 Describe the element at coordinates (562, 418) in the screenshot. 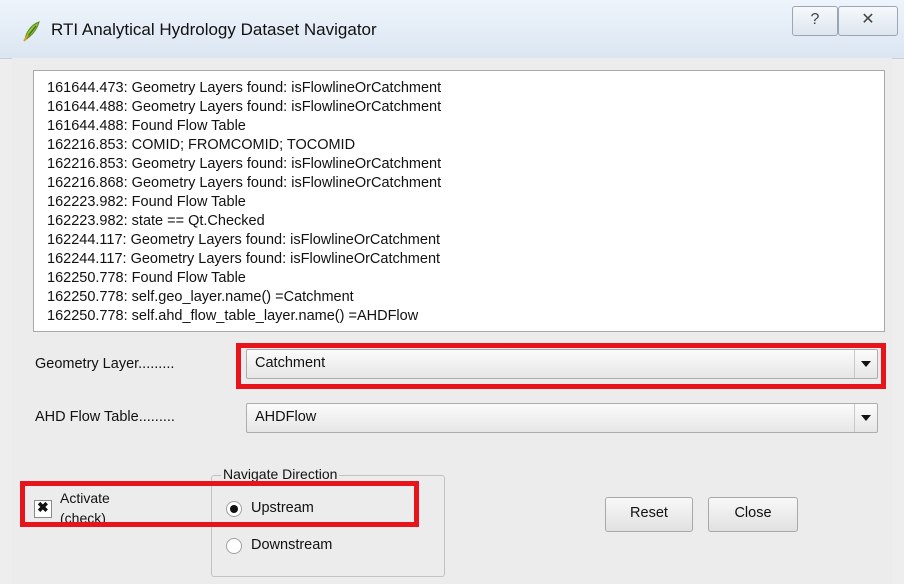

I see `flow-table-select: AHDFlow` at that location.